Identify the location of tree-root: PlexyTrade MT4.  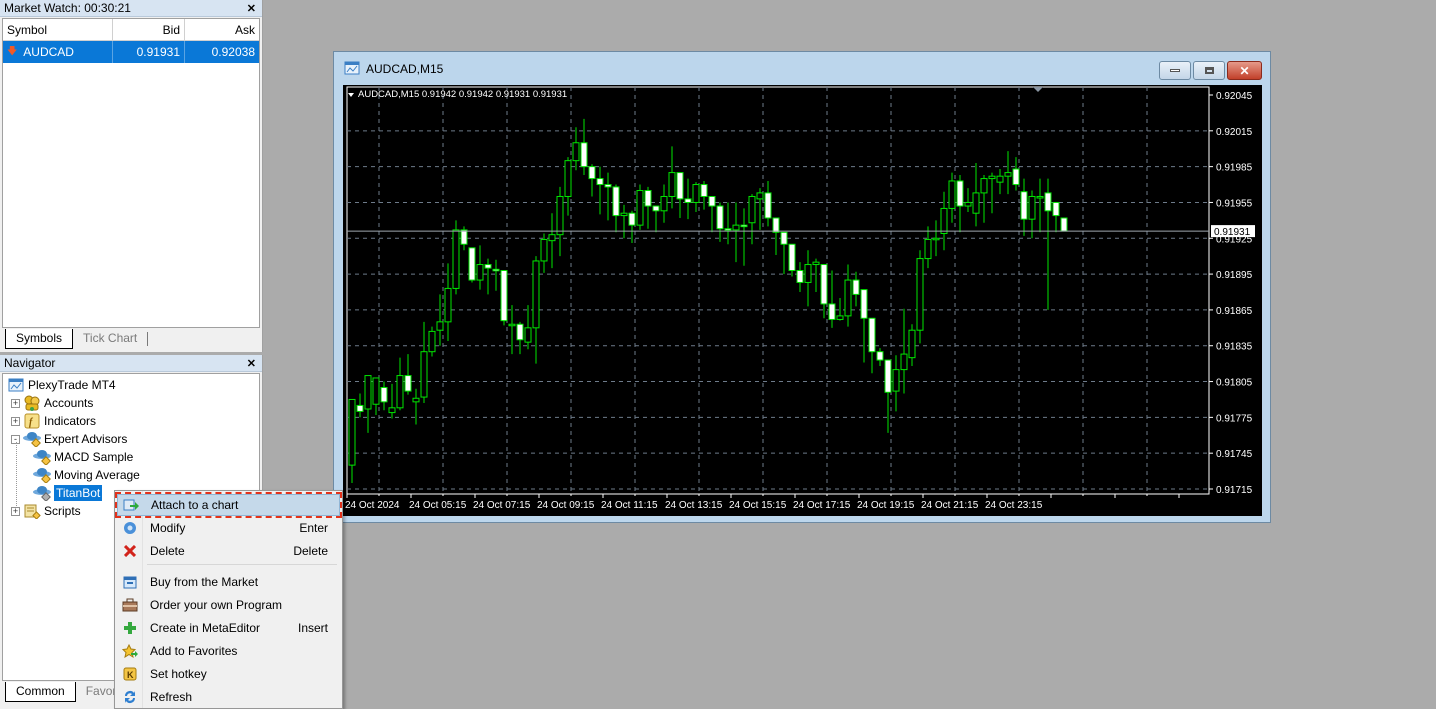
(61, 385).